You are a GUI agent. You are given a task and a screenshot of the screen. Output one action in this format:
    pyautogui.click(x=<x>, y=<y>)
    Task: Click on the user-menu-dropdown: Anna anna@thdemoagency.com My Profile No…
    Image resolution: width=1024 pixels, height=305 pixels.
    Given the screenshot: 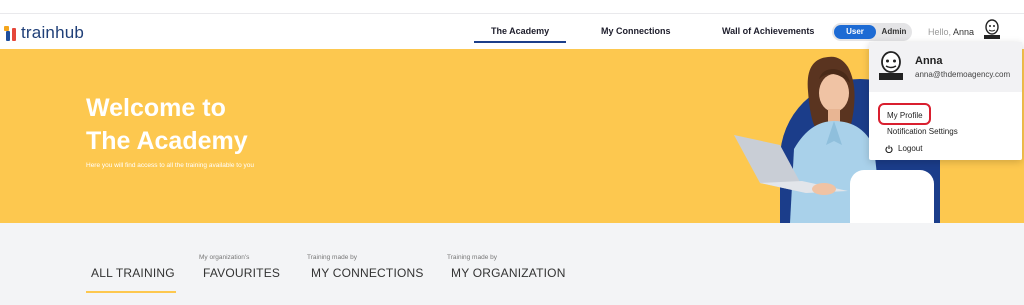 What is the action you would take?
    pyautogui.click(x=945, y=101)
    